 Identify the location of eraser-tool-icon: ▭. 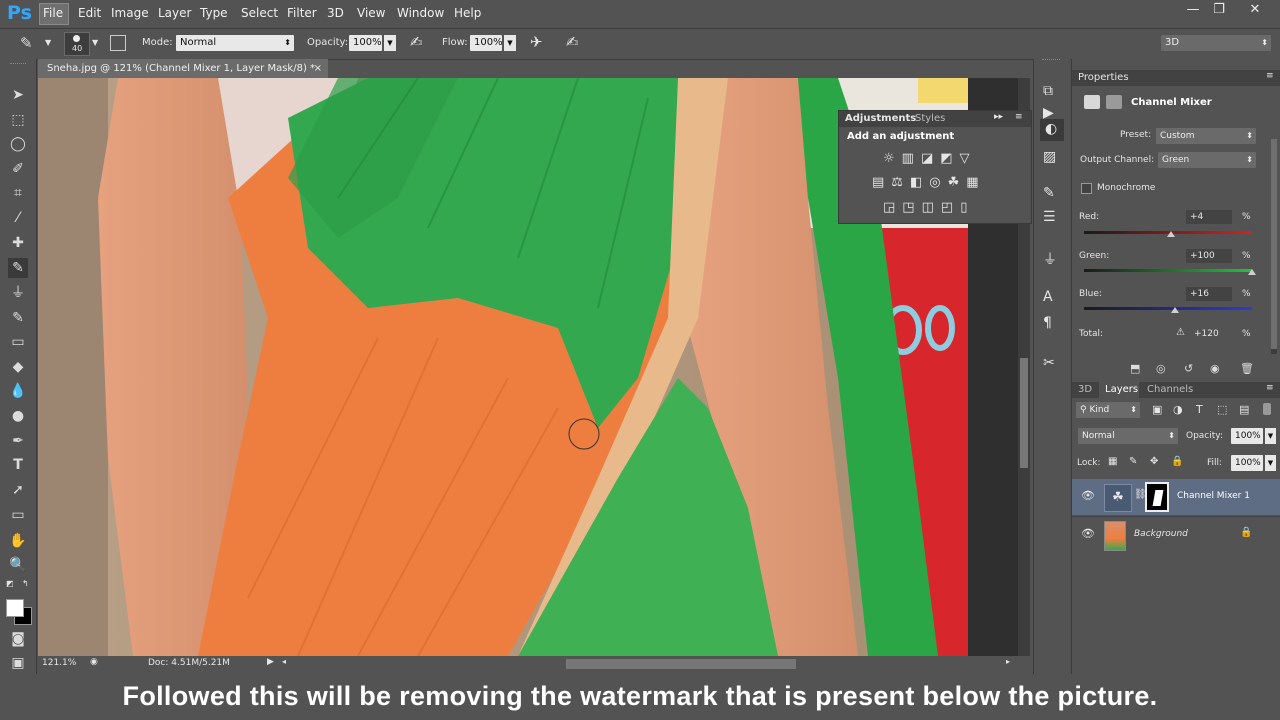
(18, 342).